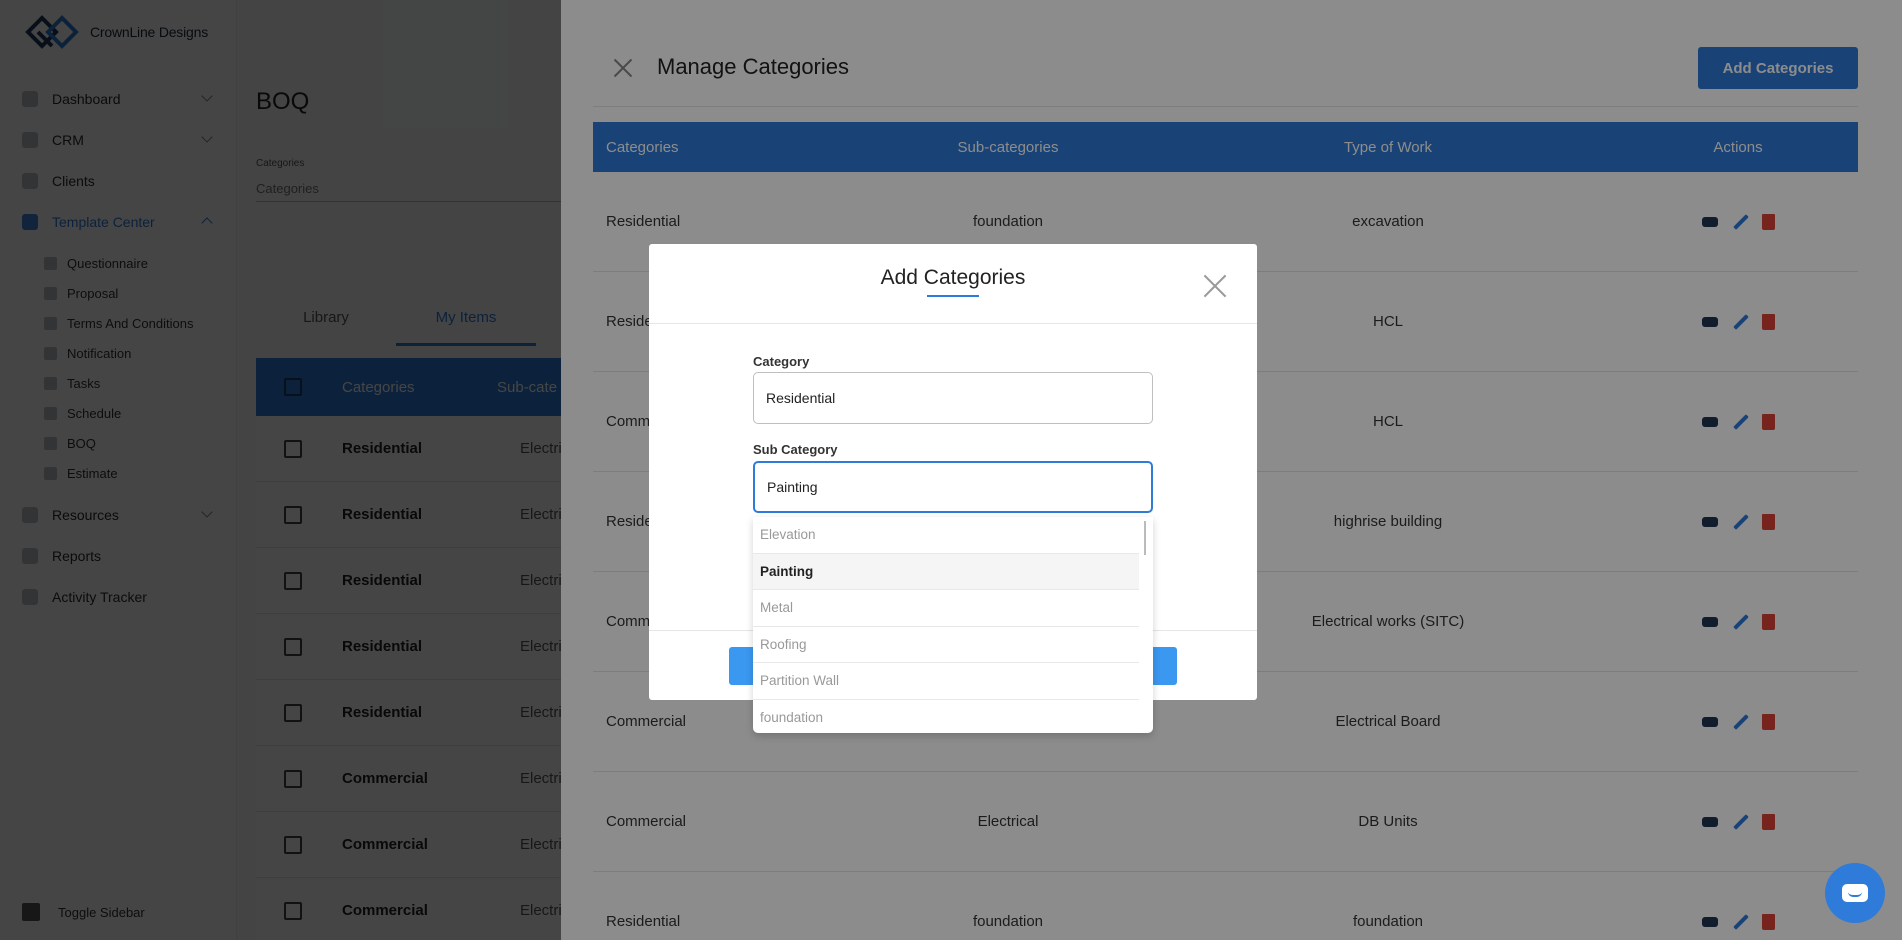 The image size is (1902, 940). Describe the element at coordinates (953, 398) in the screenshot. I see `category-field` at that location.